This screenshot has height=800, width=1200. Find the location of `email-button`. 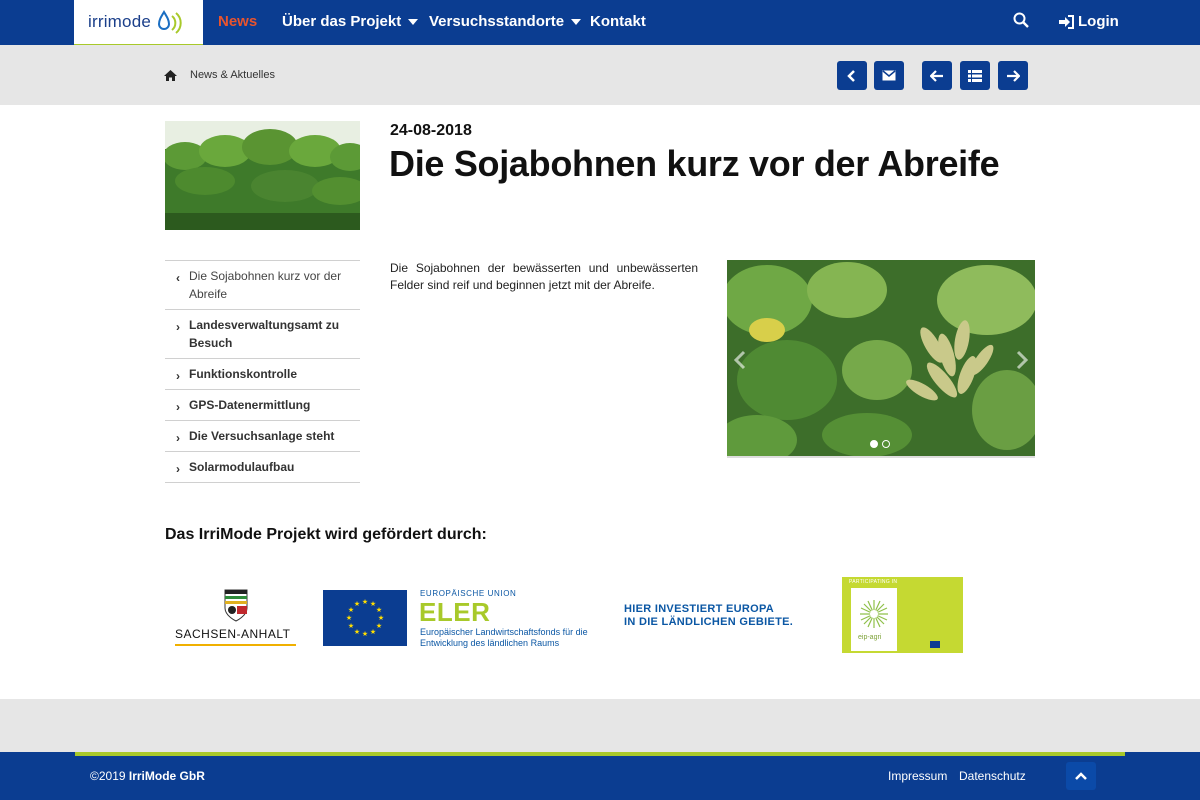

email-button is located at coordinates (889, 75).